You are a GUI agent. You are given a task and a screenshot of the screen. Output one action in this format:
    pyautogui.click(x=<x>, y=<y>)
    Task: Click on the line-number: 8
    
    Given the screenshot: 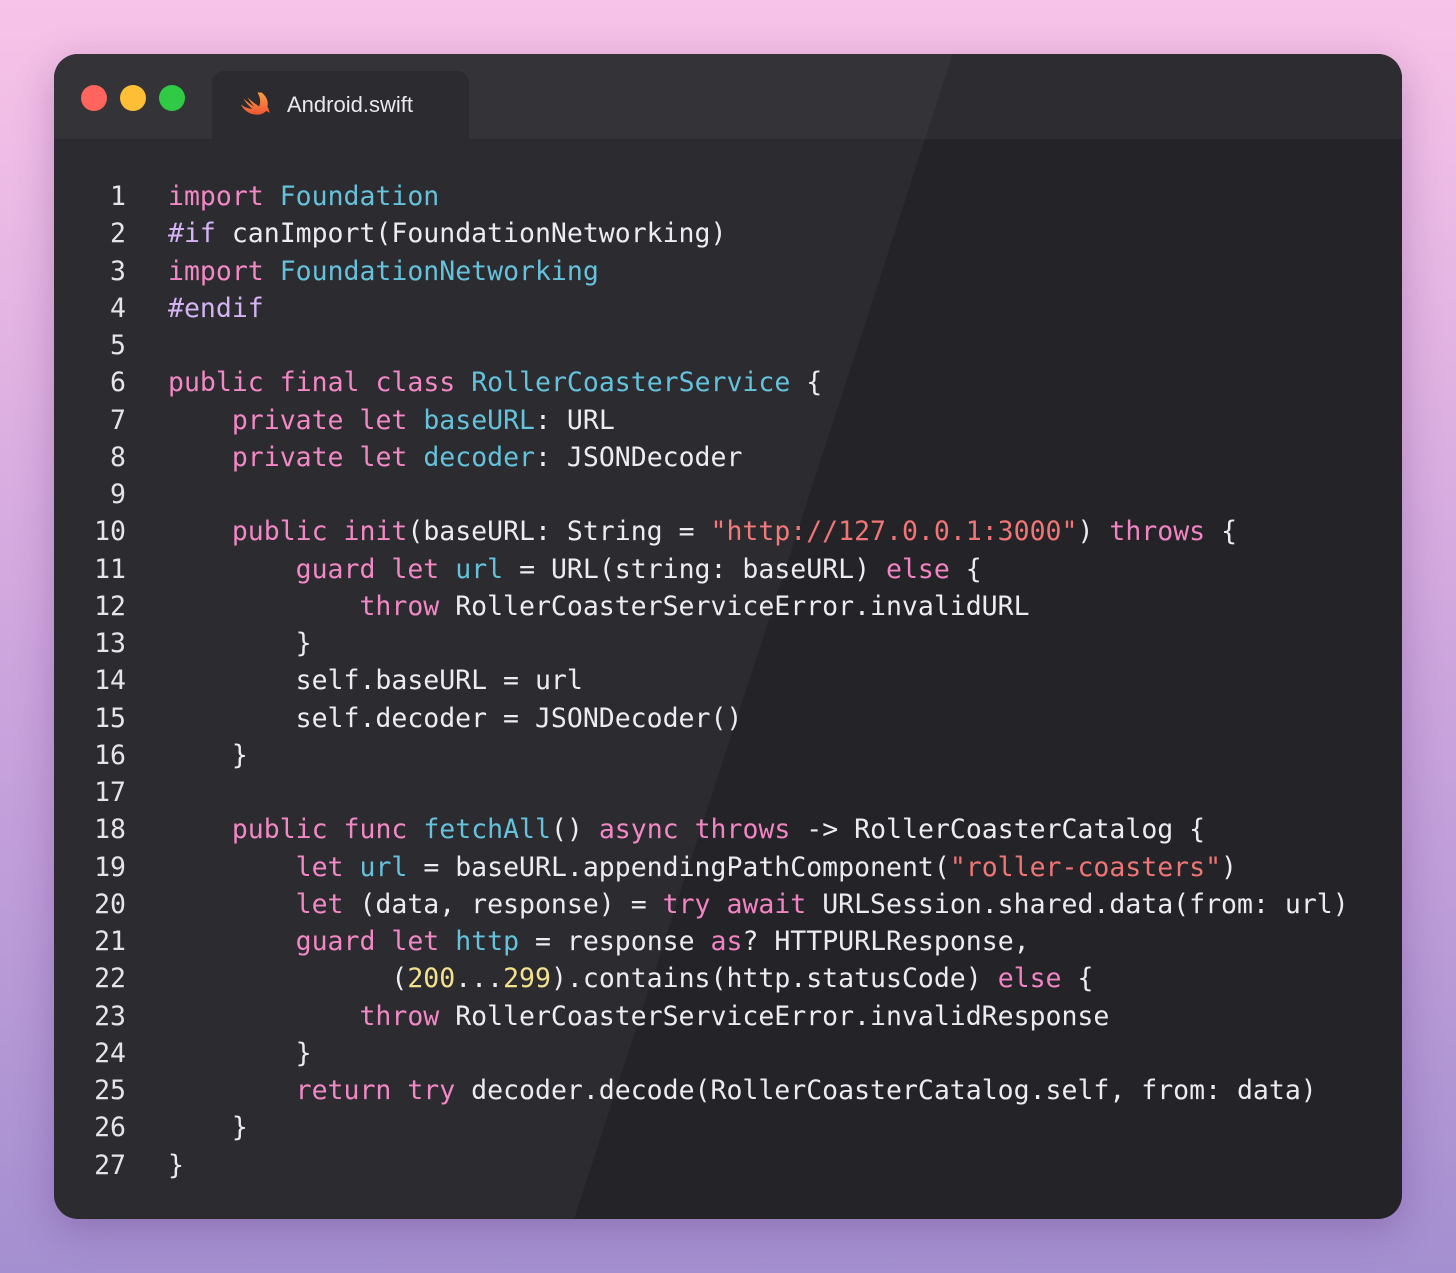 What is the action you would take?
    pyautogui.click(x=118, y=457)
    